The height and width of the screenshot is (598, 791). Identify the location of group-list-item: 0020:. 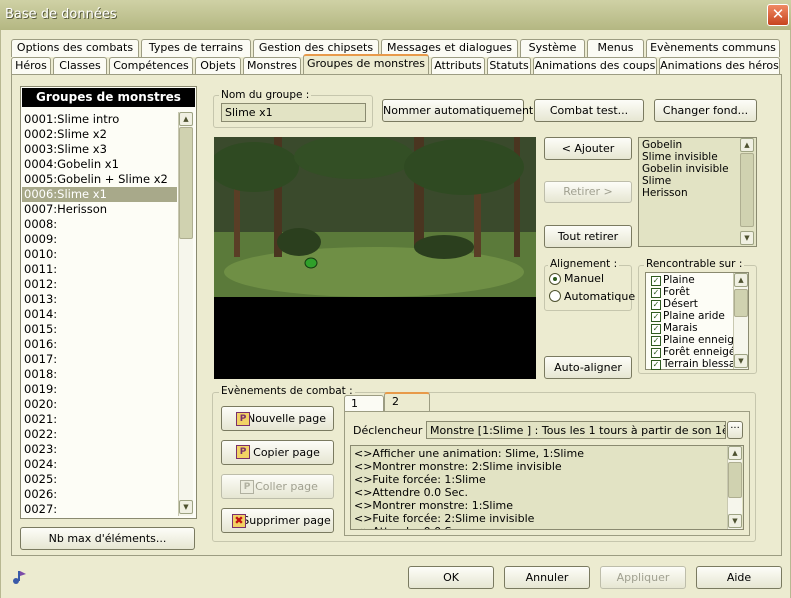
(99, 404).